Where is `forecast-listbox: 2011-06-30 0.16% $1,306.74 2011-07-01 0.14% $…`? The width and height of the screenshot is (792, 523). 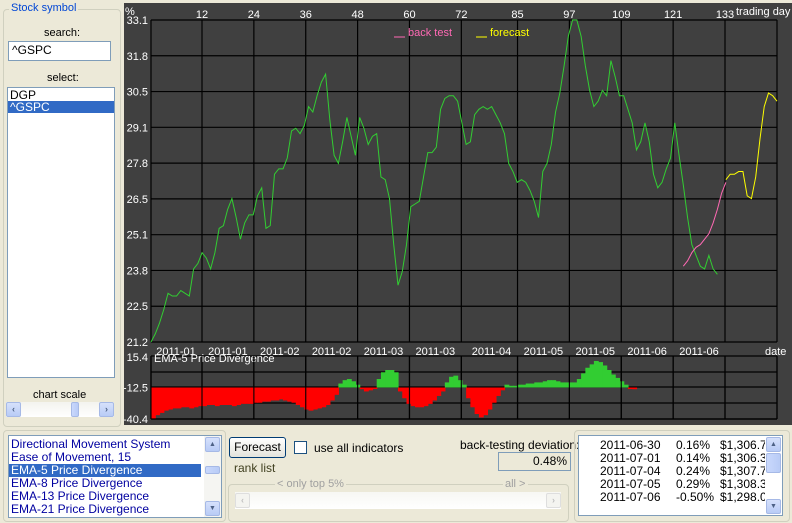 forecast-listbox: 2011-06-30 0.16% $1,306.74 2011-07-01 0.14% $… is located at coordinates (680, 475).